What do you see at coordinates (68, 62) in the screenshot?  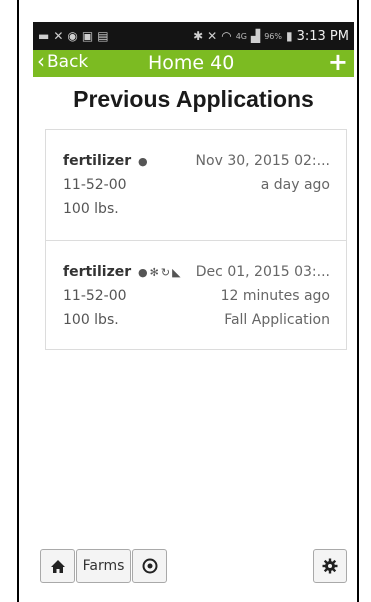 I see `back-label: Back` at bounding box center [68, 62].